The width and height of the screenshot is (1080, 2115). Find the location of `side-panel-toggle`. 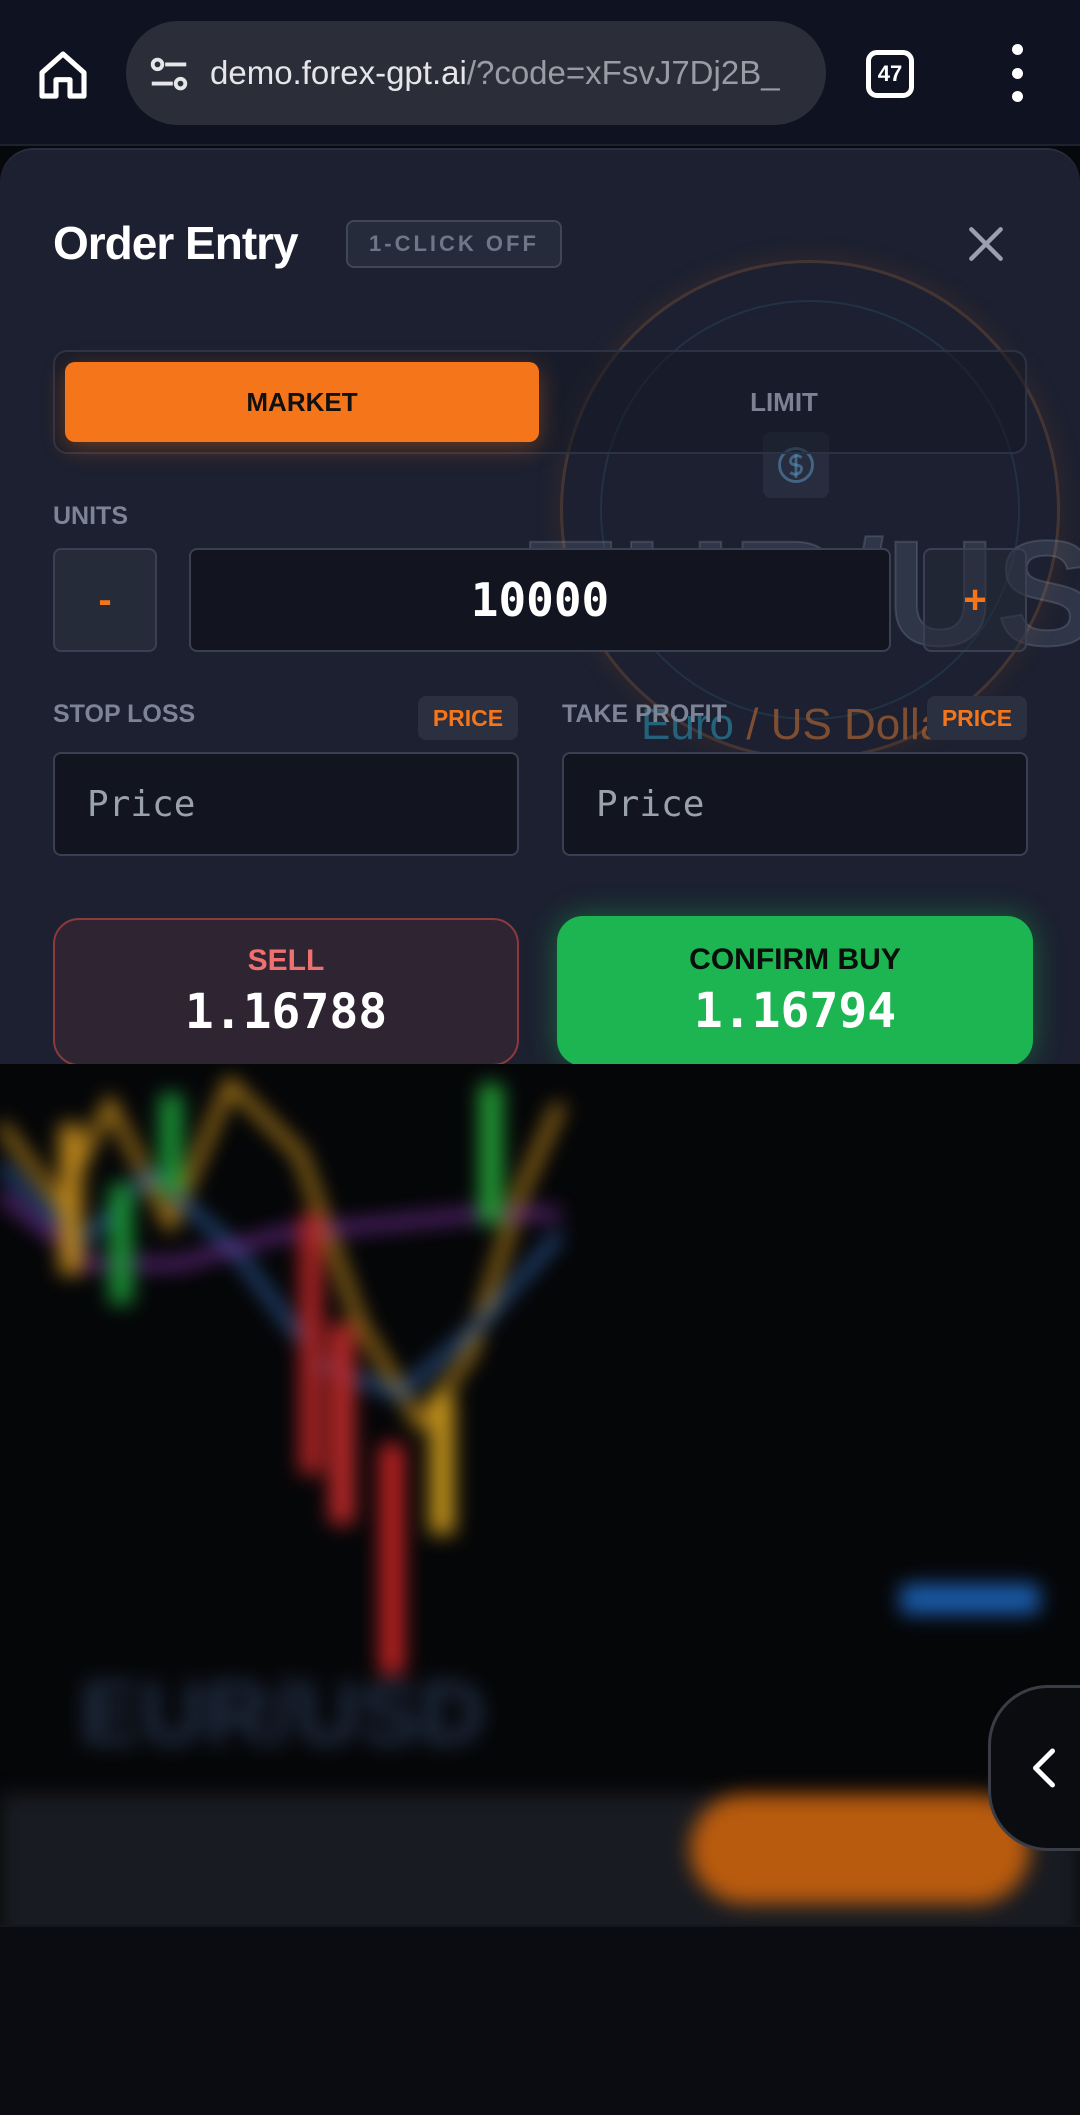

side-panel-toggle is located at coordinates (1034, 1768).